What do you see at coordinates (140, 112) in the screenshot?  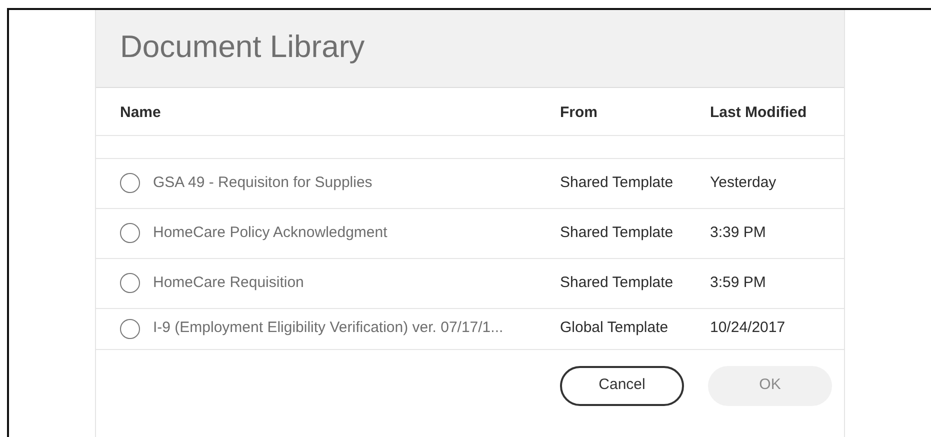 I see `column-header: Name` at bounding box center [140, 112].